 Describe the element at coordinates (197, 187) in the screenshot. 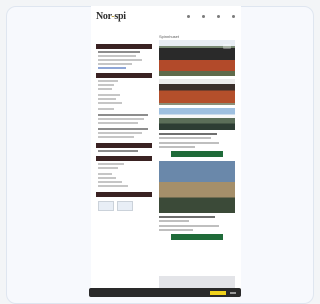

I see `tower-photo` at that location.